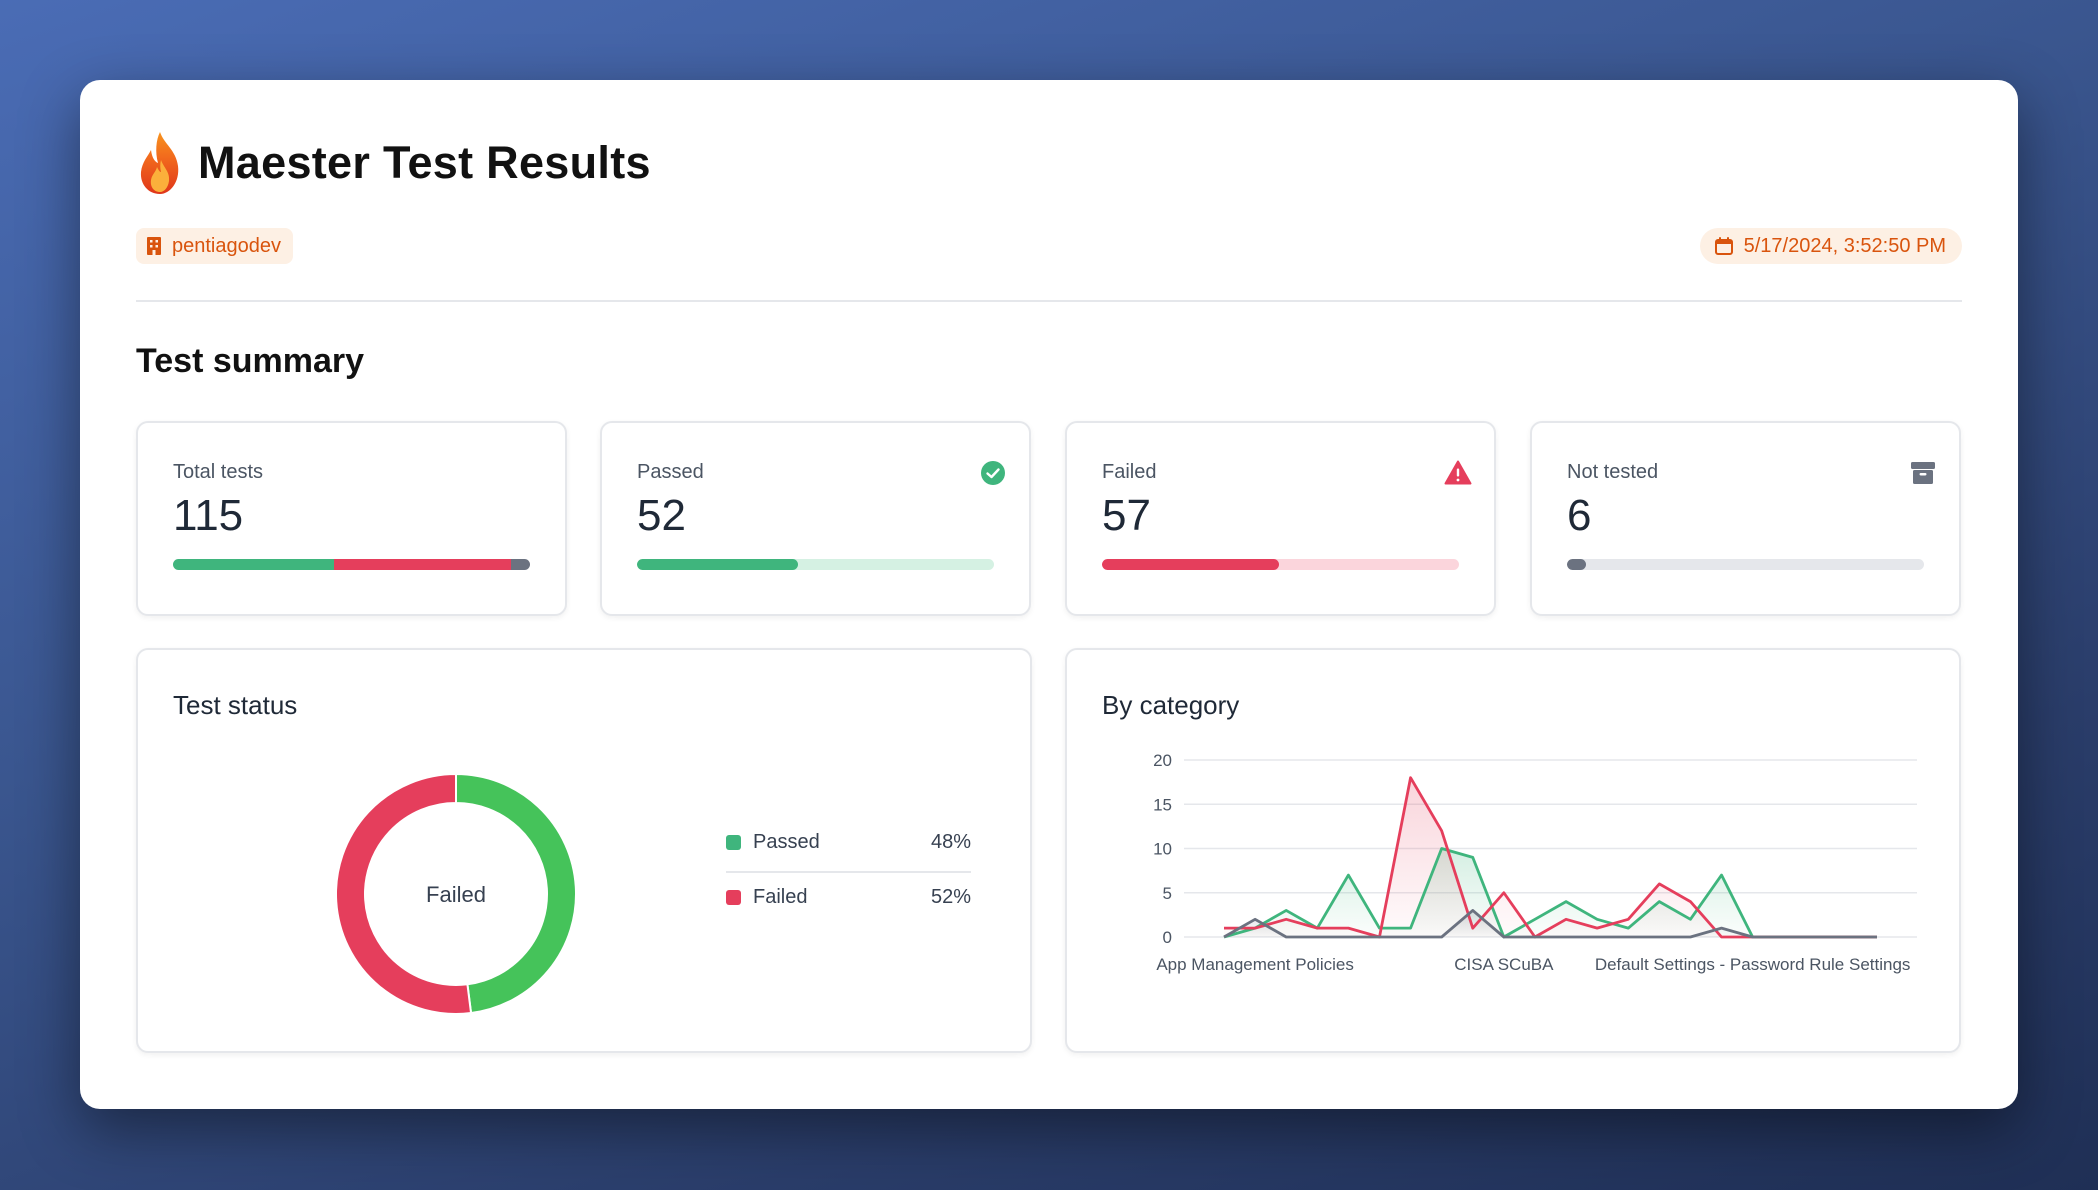 The width and height of the screenshot is (2098, 1190). I want to click on y-tick-label: 20, so click(1162, 760).